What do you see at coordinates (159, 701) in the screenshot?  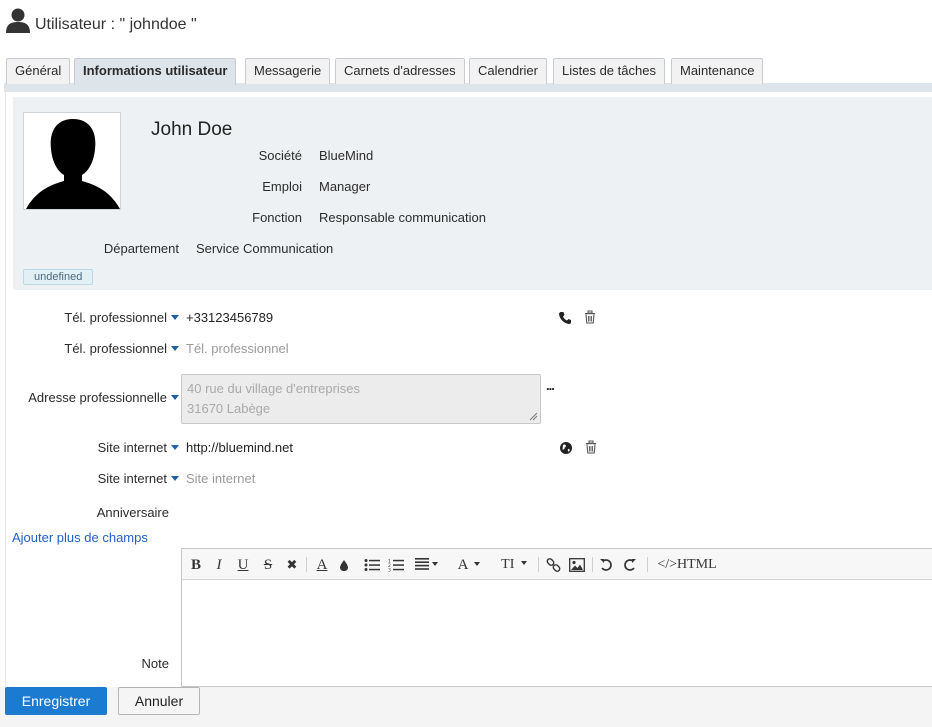 I see `cancel-button: Annuler` at bounding box center [159, 701].